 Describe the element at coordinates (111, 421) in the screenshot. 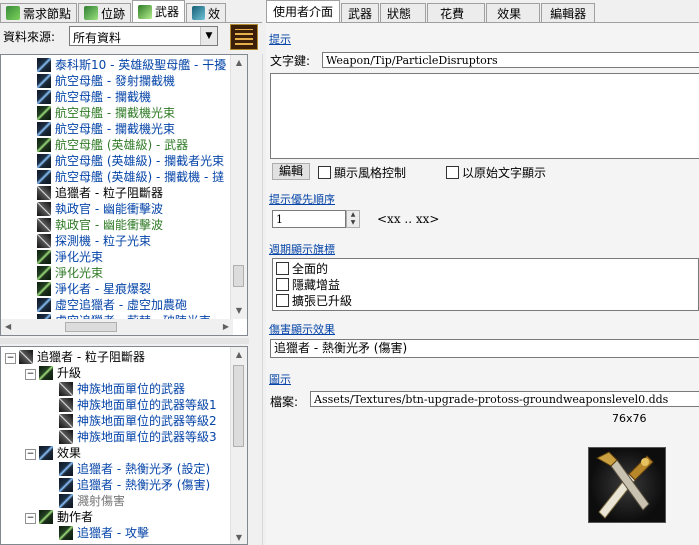

I see `tree-leaf: 神族地面單位的武器等級2` at that location.